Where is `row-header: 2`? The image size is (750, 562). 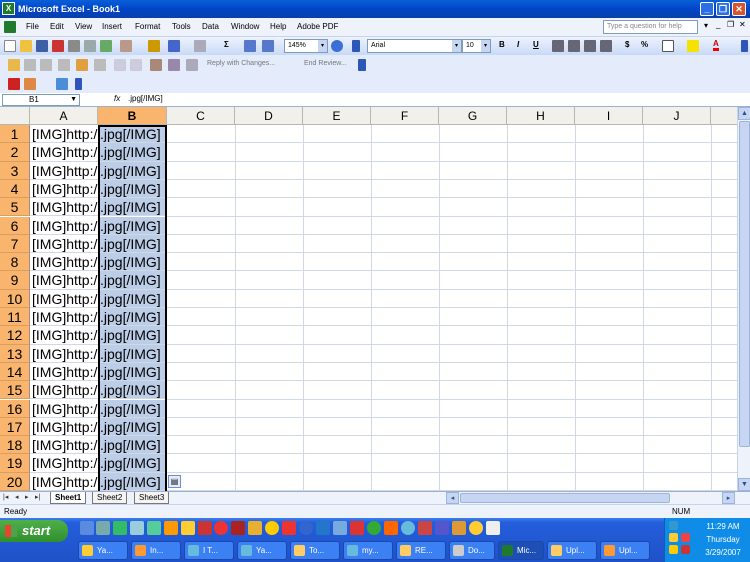 row-header: 2 is located at coordinates (15, 152).